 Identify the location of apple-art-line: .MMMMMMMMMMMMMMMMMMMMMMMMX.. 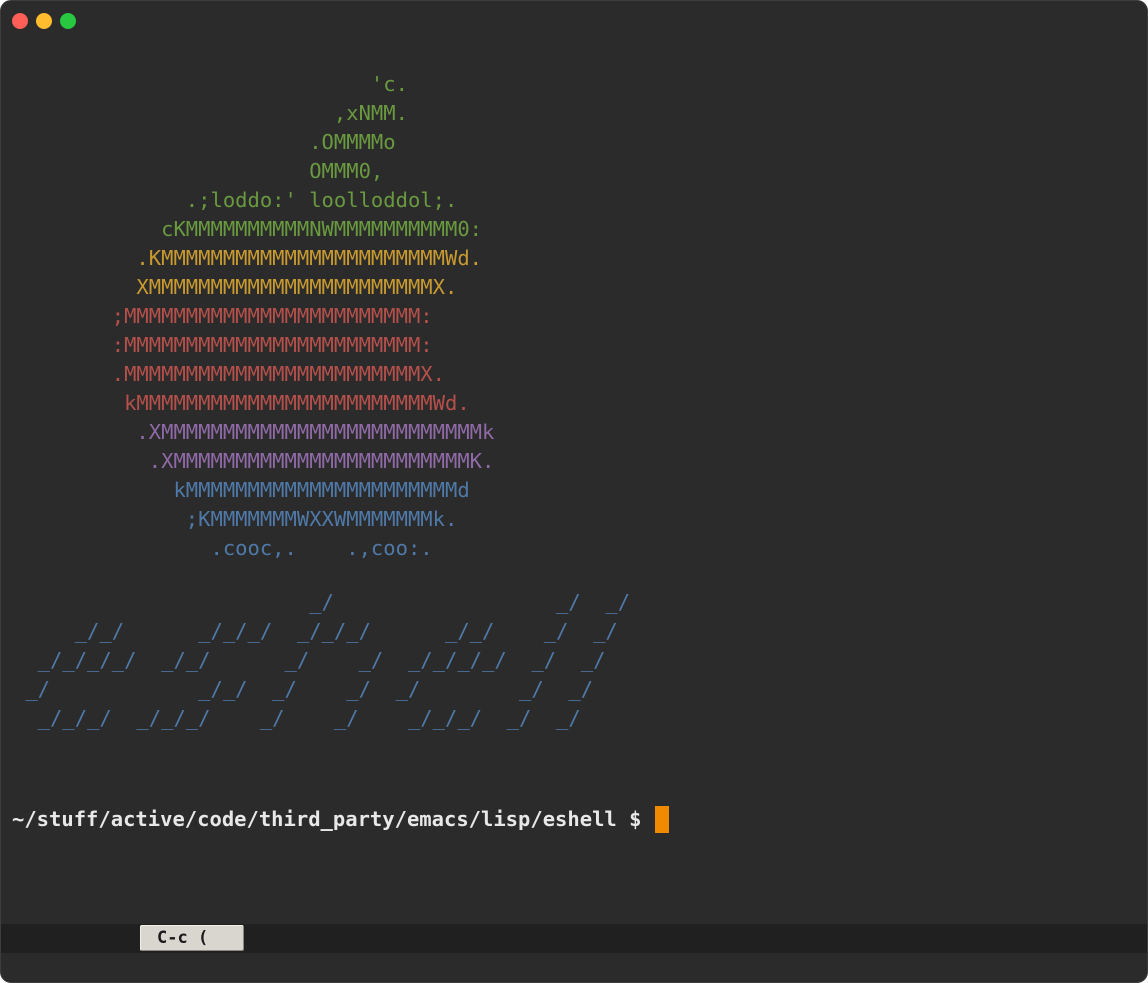
(229, 374).